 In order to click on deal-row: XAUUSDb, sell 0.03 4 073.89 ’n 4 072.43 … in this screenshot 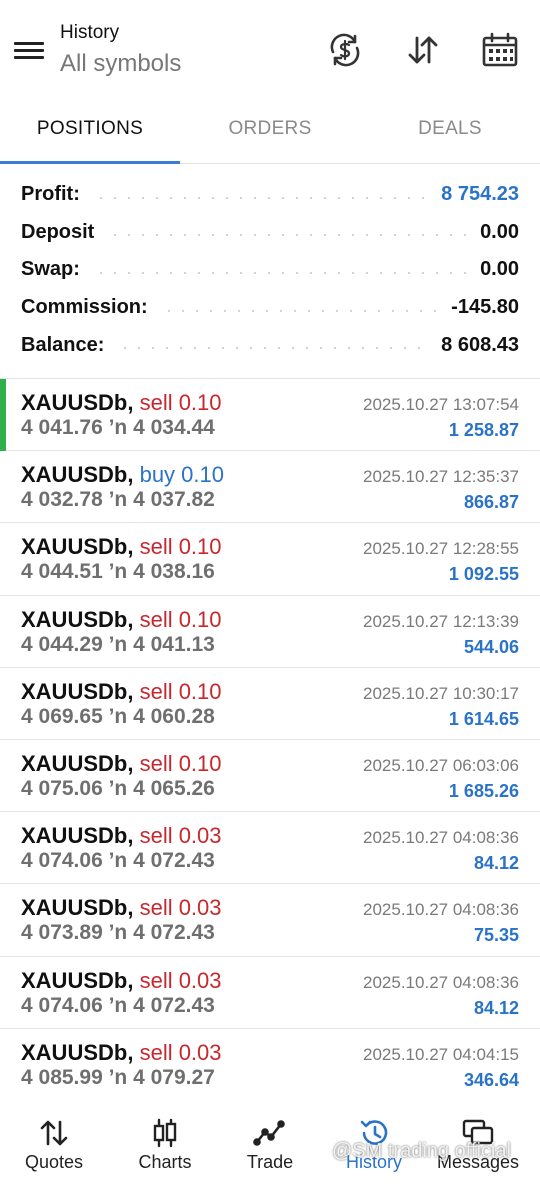, I will do `click(270, 920)`.